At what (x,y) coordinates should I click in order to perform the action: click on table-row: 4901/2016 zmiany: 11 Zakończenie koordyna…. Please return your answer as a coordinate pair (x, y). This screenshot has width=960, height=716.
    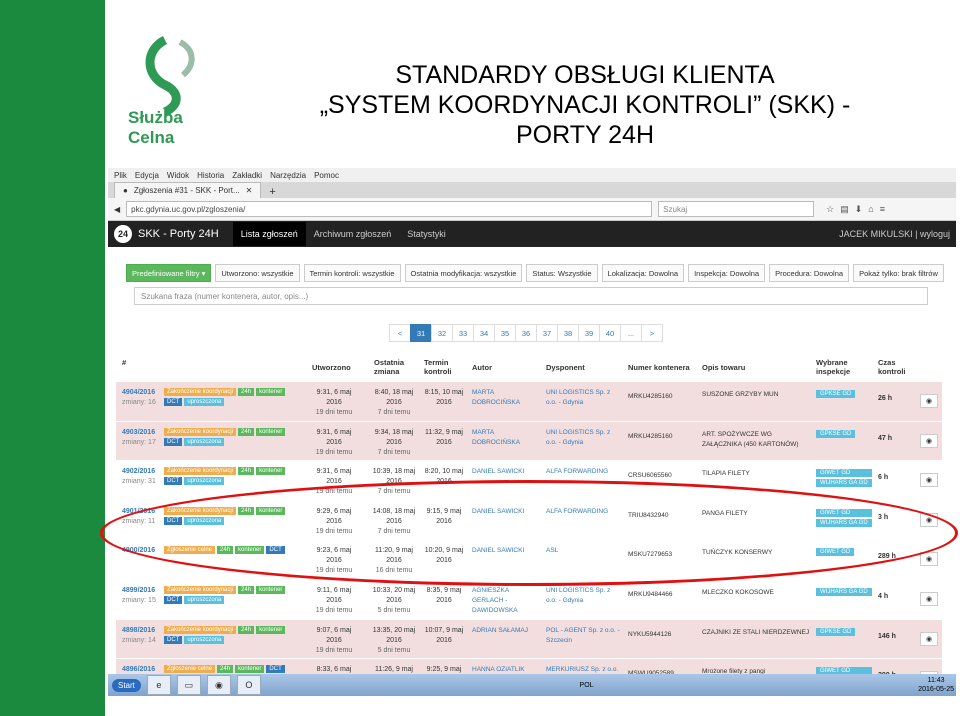
    Looking at the image, I should click on (529, 520).